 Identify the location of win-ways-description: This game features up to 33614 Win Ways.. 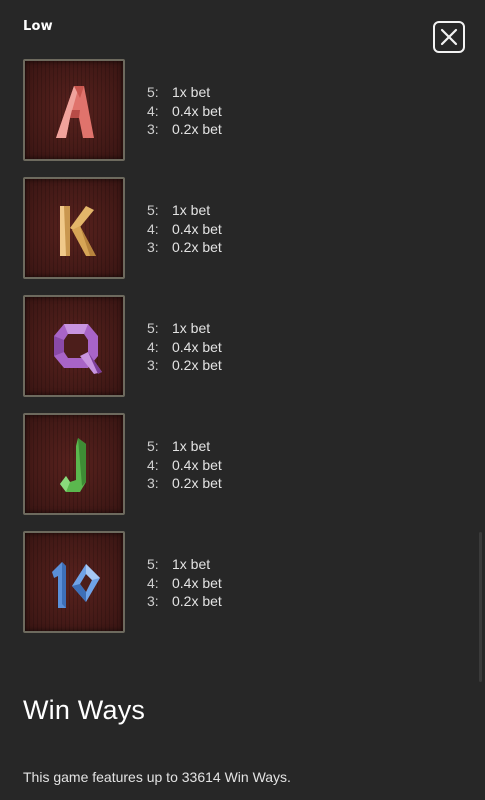
(157, 777).